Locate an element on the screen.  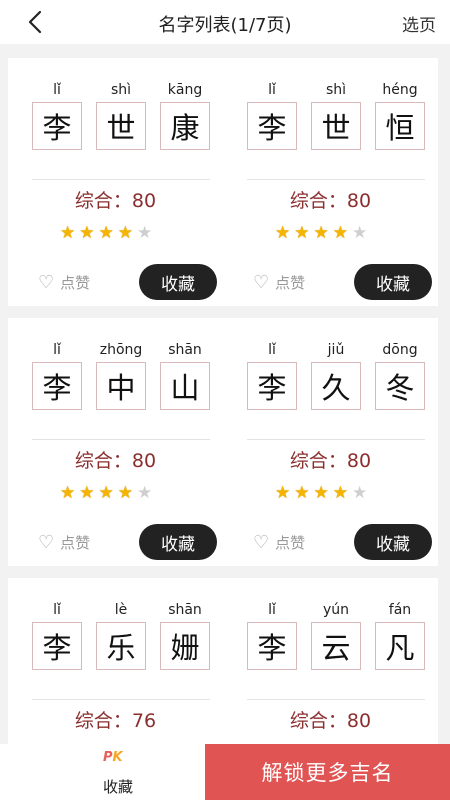
name-characters: lǐ 李 zhōng 中 shān 山 is located at coordinates (121, 378).